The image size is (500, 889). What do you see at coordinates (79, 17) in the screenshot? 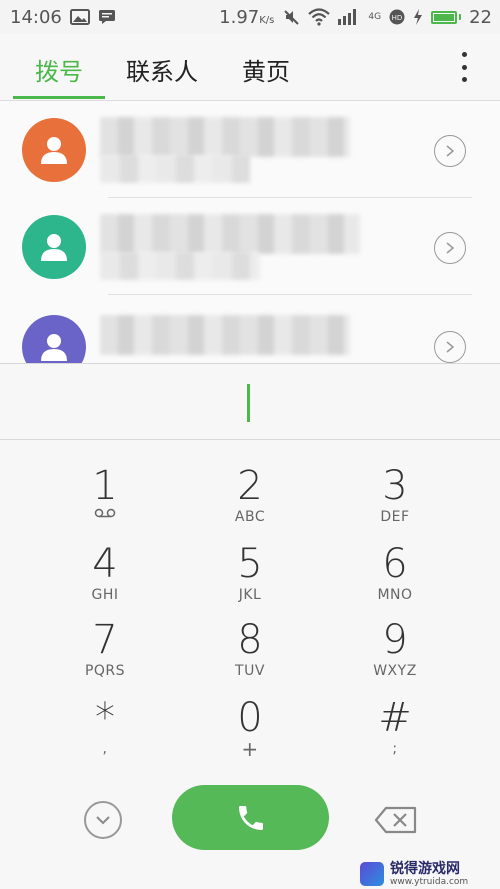
I see `gallery-icon` at bounding box center [79, 17].